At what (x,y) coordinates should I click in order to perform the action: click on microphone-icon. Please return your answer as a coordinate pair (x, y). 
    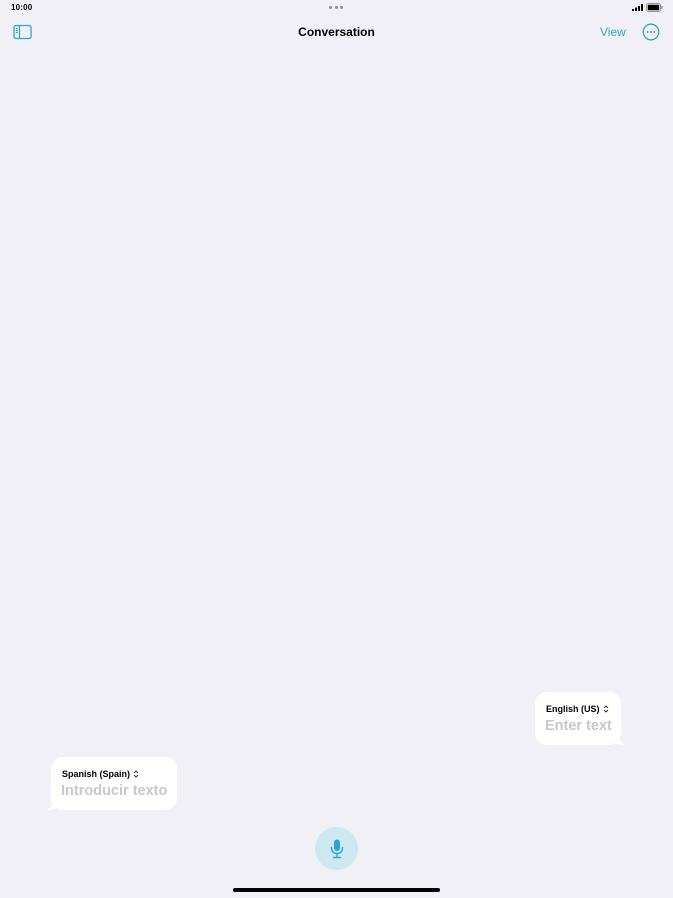
    Looking at the image, I should click on (336, 848).